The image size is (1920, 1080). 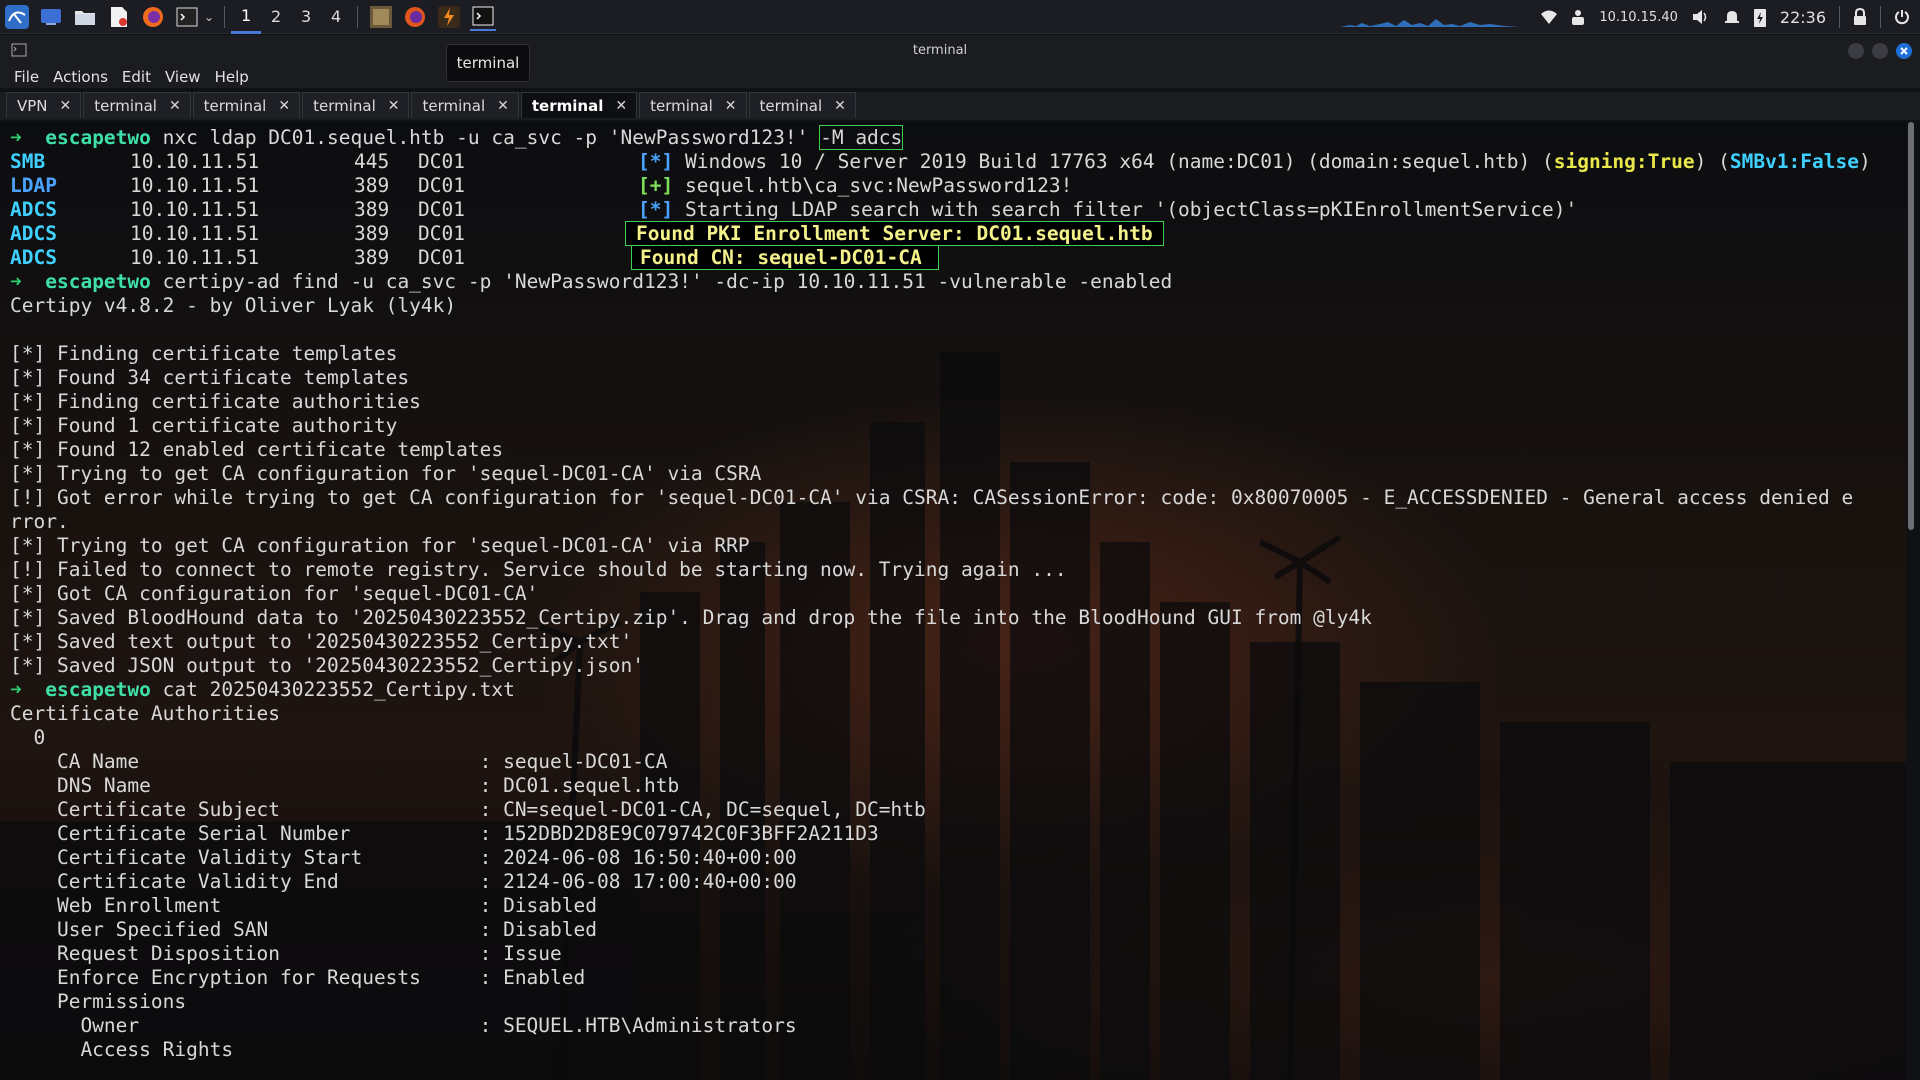 What do you see at coordinates (183, 77) in the screenshot?
I see `menu-view: View` at bounding box center [183, 77].